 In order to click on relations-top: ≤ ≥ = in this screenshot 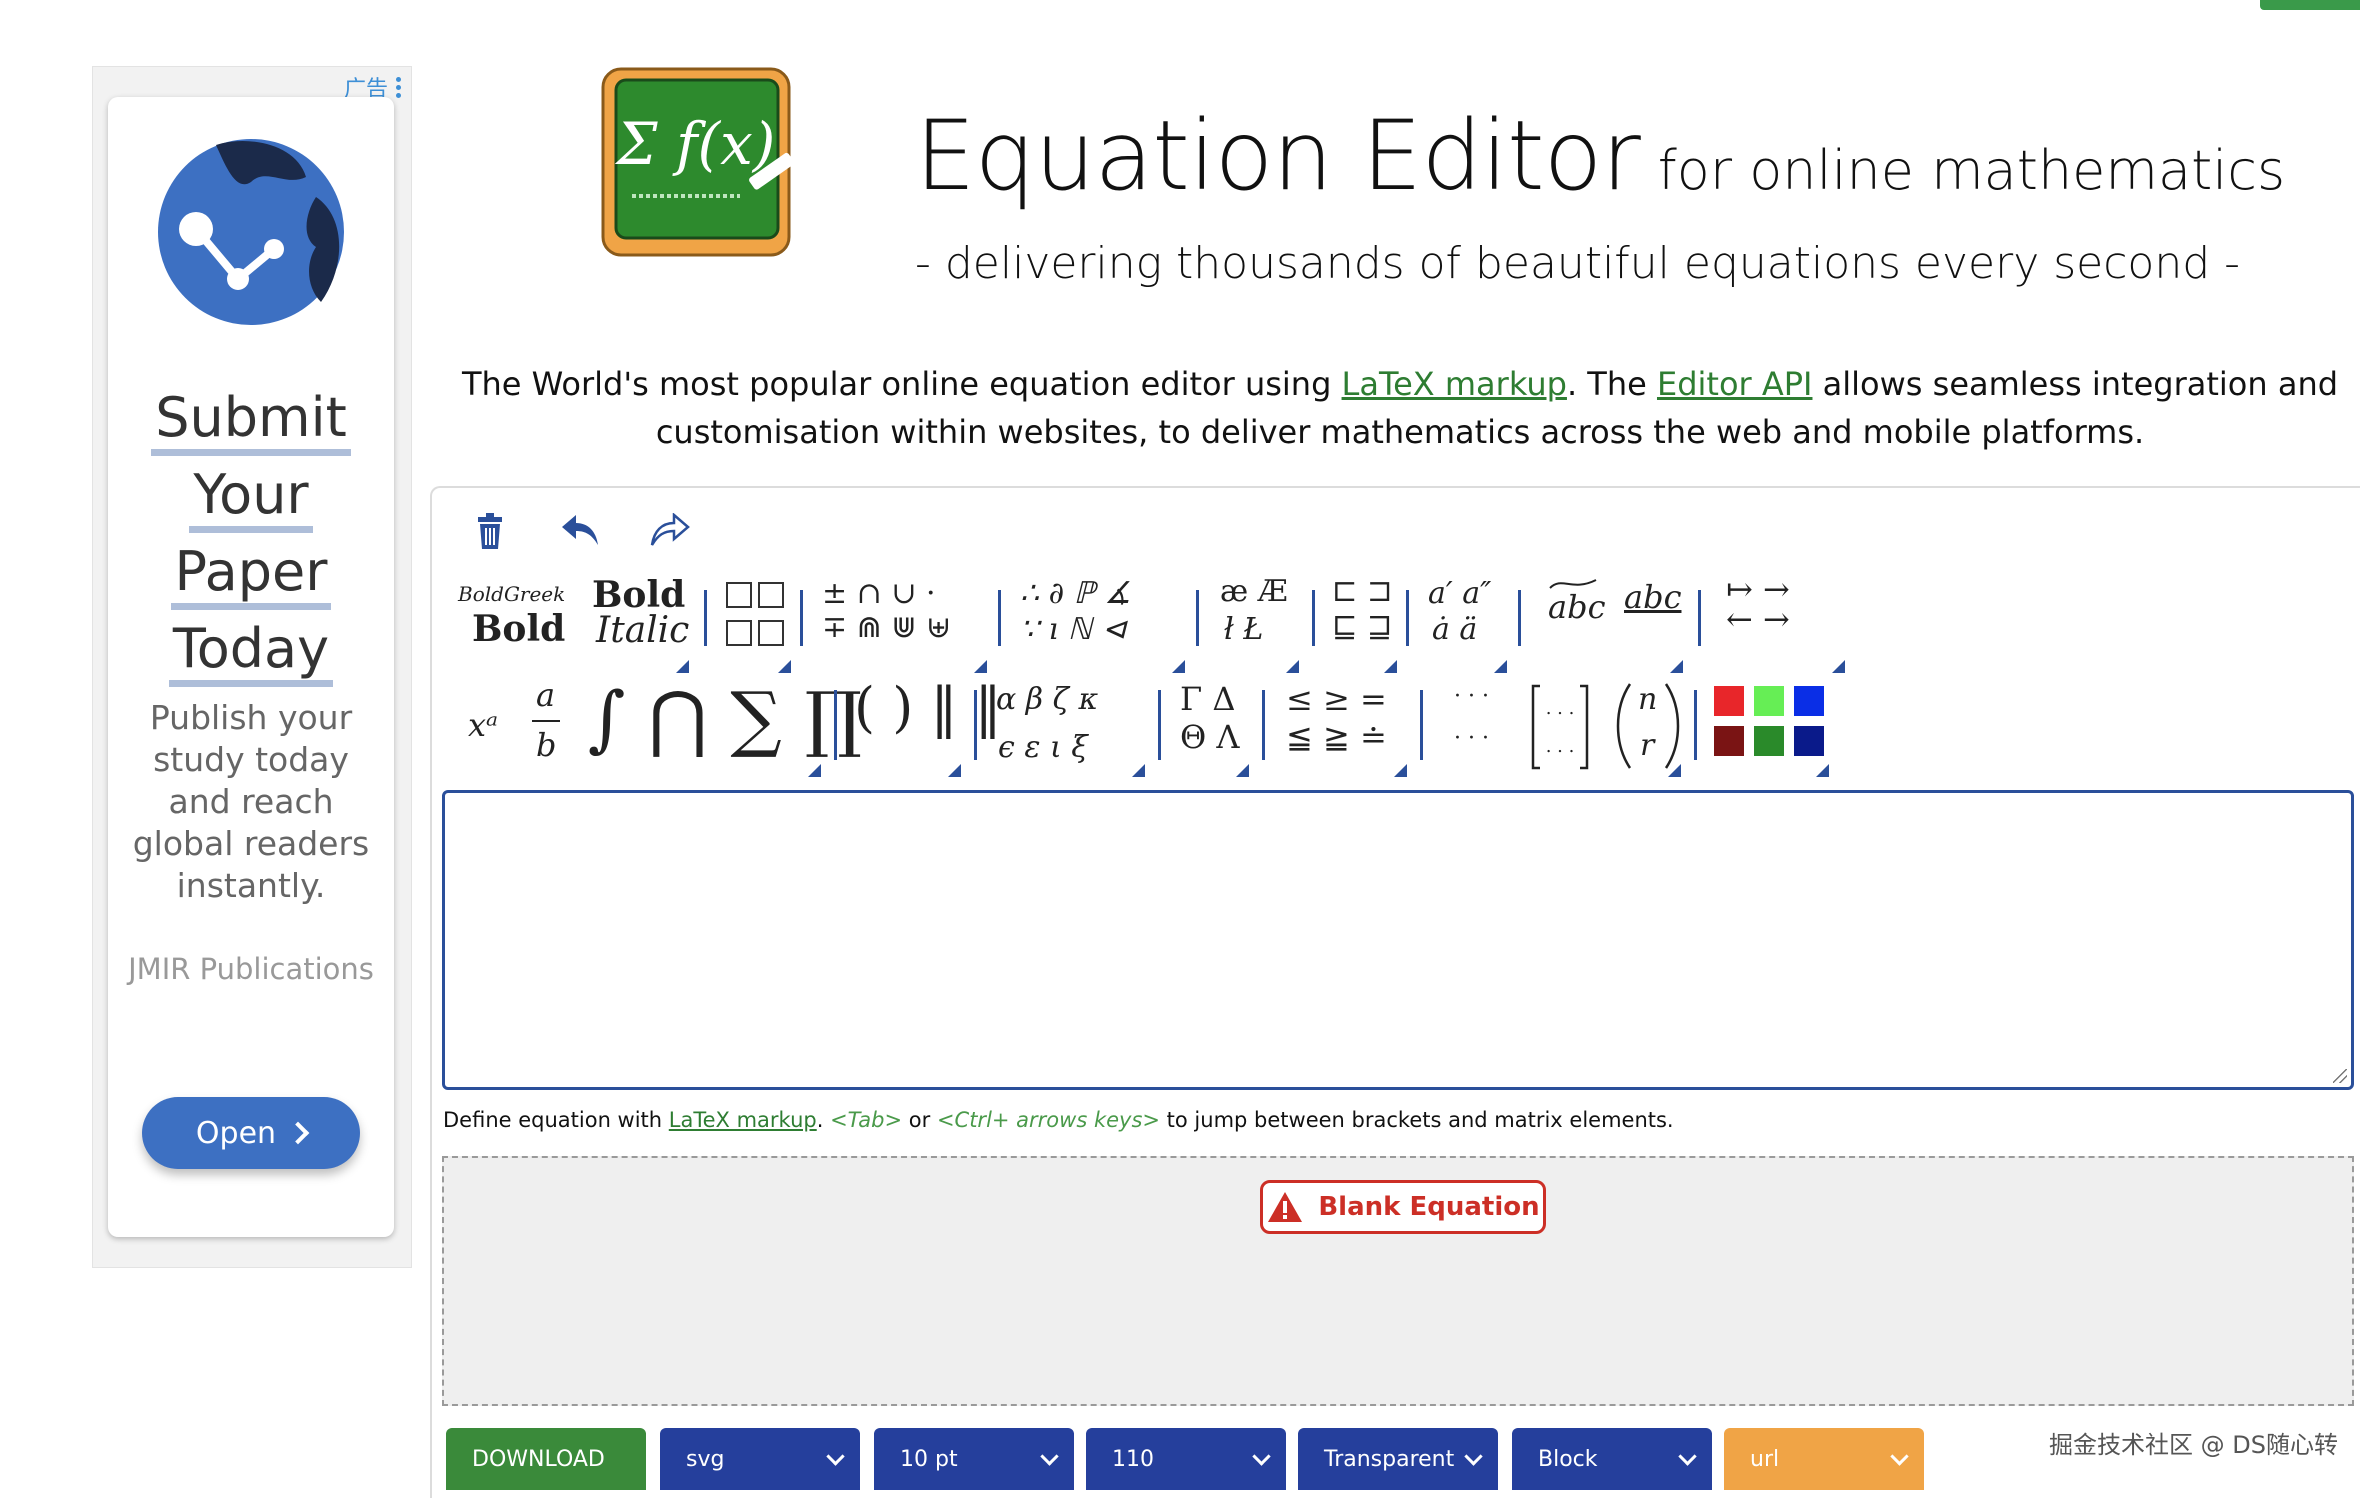, I will do `click(1336, 699)`.